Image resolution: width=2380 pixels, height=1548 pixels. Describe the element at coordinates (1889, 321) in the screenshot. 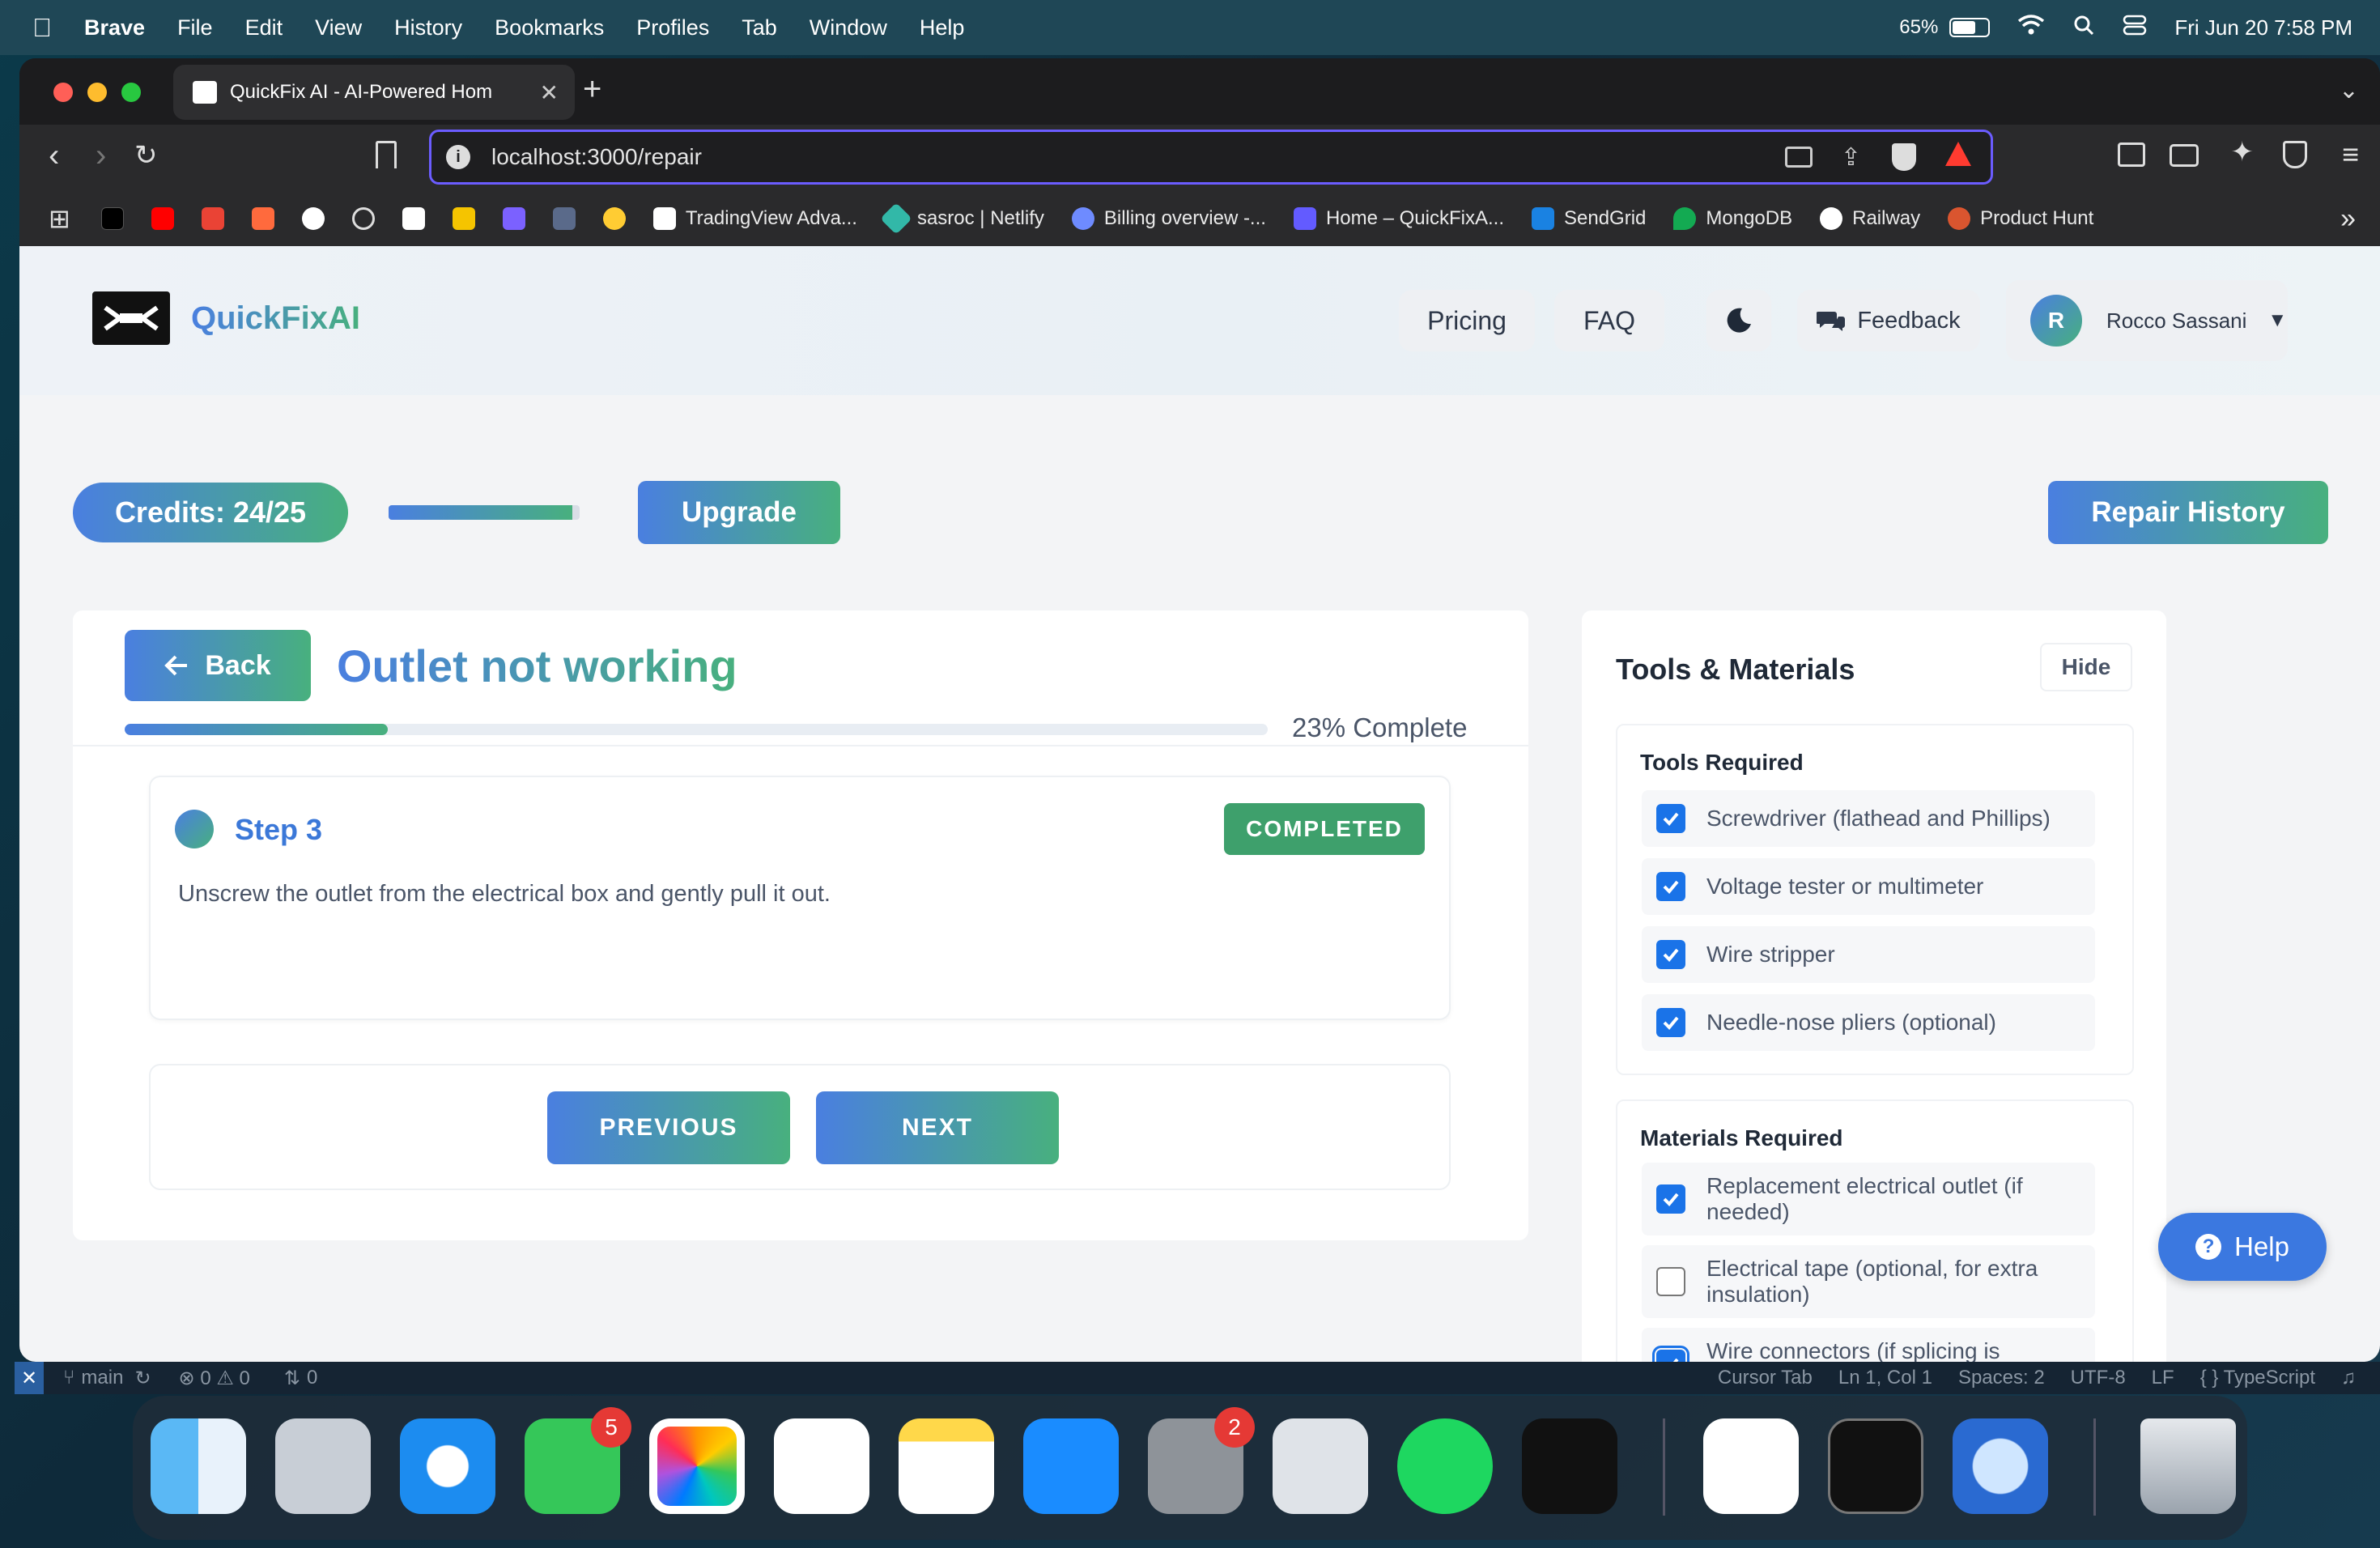

I see `feedback-button: Feedback` at that location.